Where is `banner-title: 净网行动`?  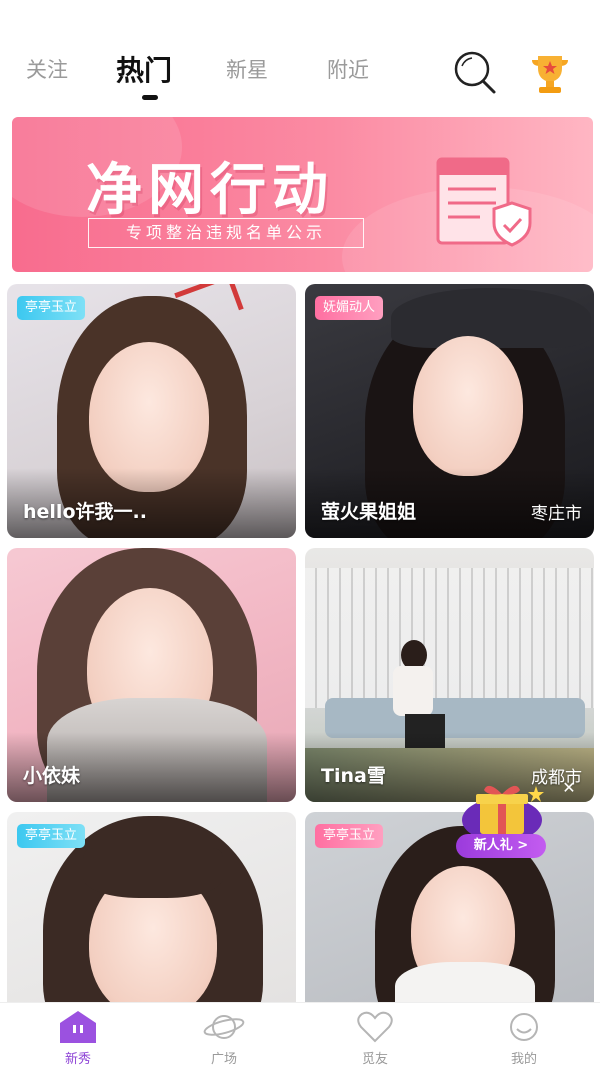 banner-title: 净网行动 is located at coordinates (210, 190).